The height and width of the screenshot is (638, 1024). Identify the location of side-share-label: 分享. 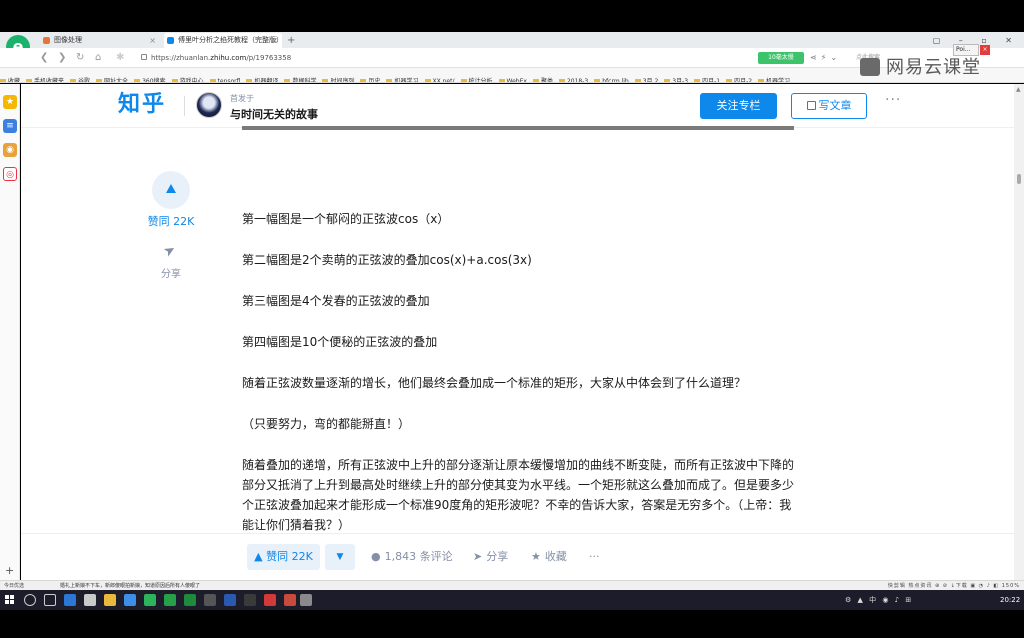
(171, 272).